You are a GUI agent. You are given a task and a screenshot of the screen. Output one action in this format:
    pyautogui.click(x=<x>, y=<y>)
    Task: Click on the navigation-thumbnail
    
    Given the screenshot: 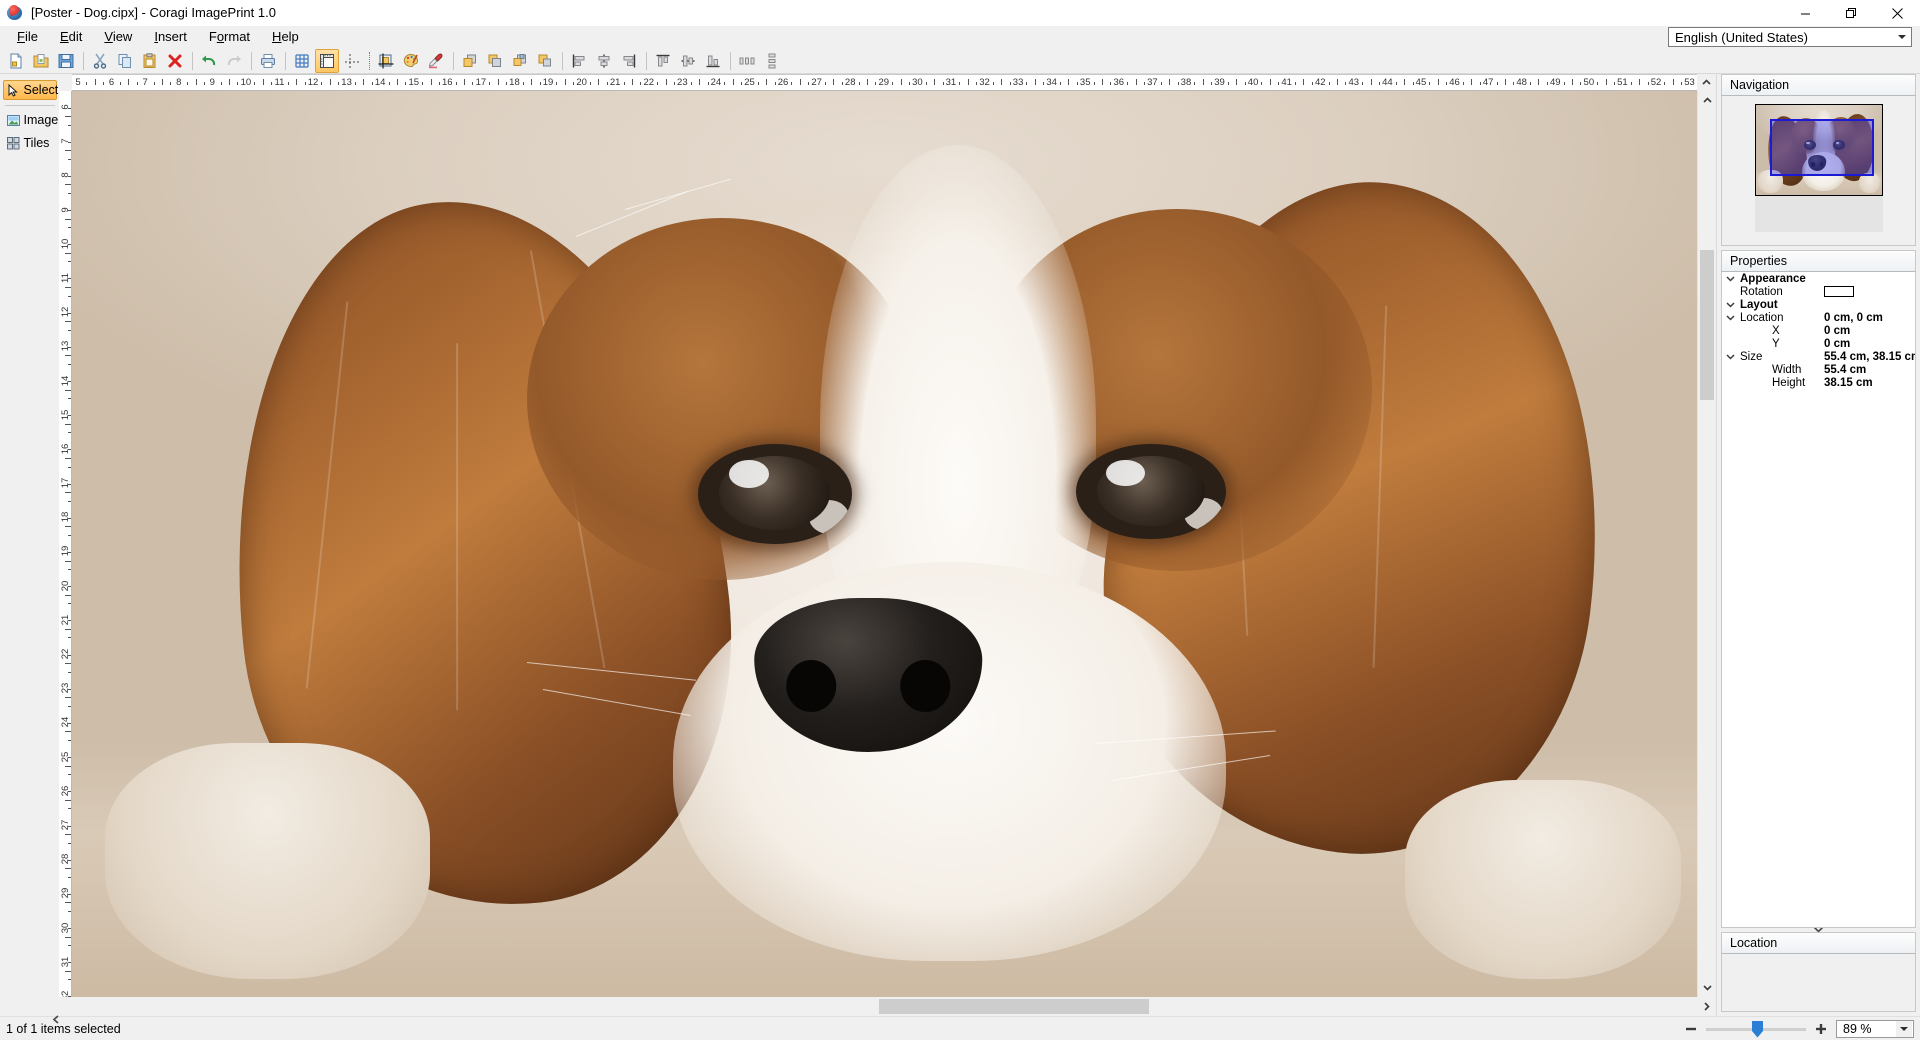 What is the action you would take?
    pyautogui.click(x=1818, y=150)
    